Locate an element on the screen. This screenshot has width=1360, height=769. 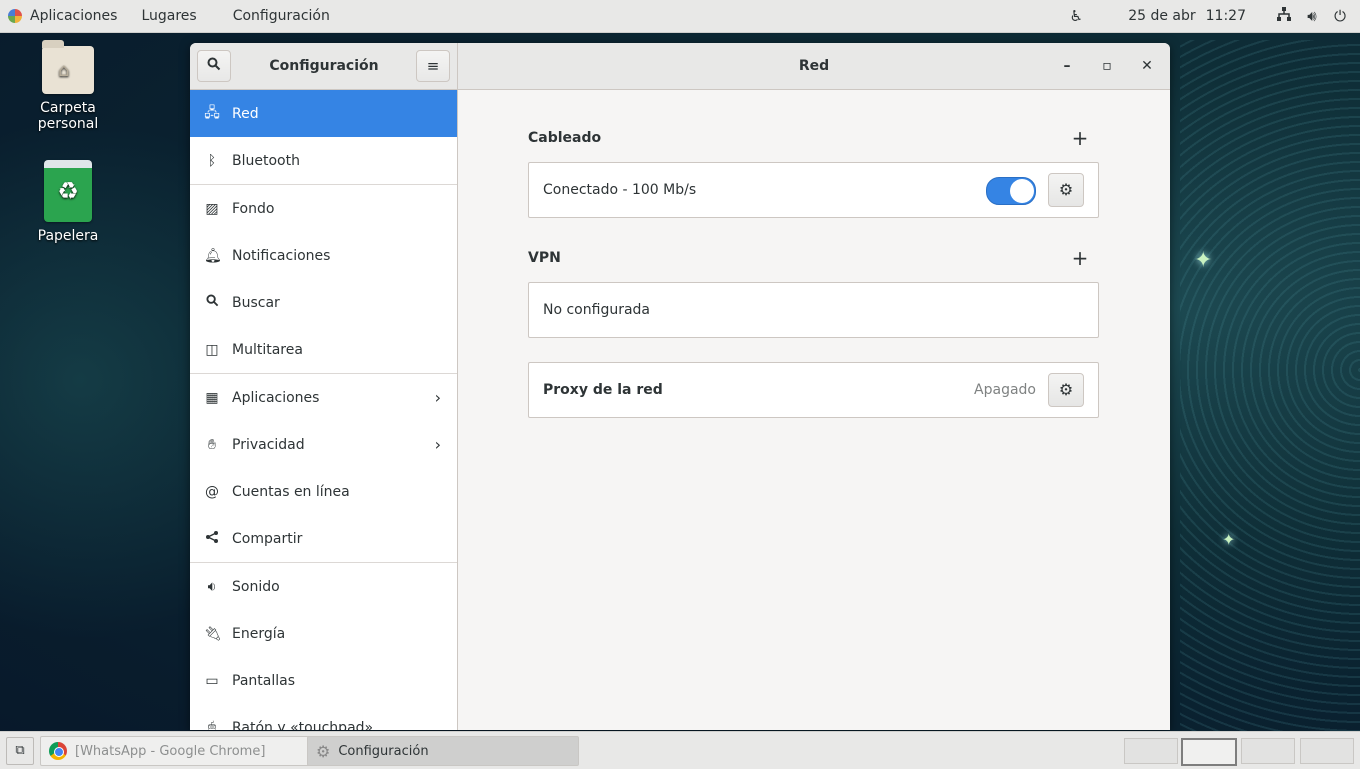
search-button is located at coordinates (214, 66).